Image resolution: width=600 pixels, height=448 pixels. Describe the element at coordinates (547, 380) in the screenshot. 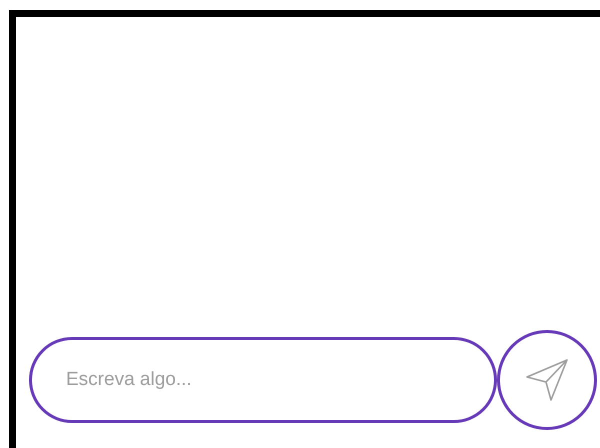

I see `send-icon` at that location.